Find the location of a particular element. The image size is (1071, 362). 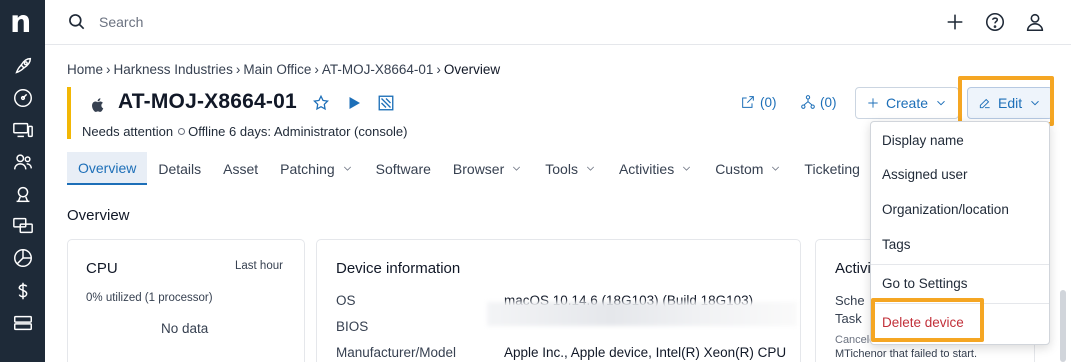

device-info-title: Device information is located at coordinates (398, 268).